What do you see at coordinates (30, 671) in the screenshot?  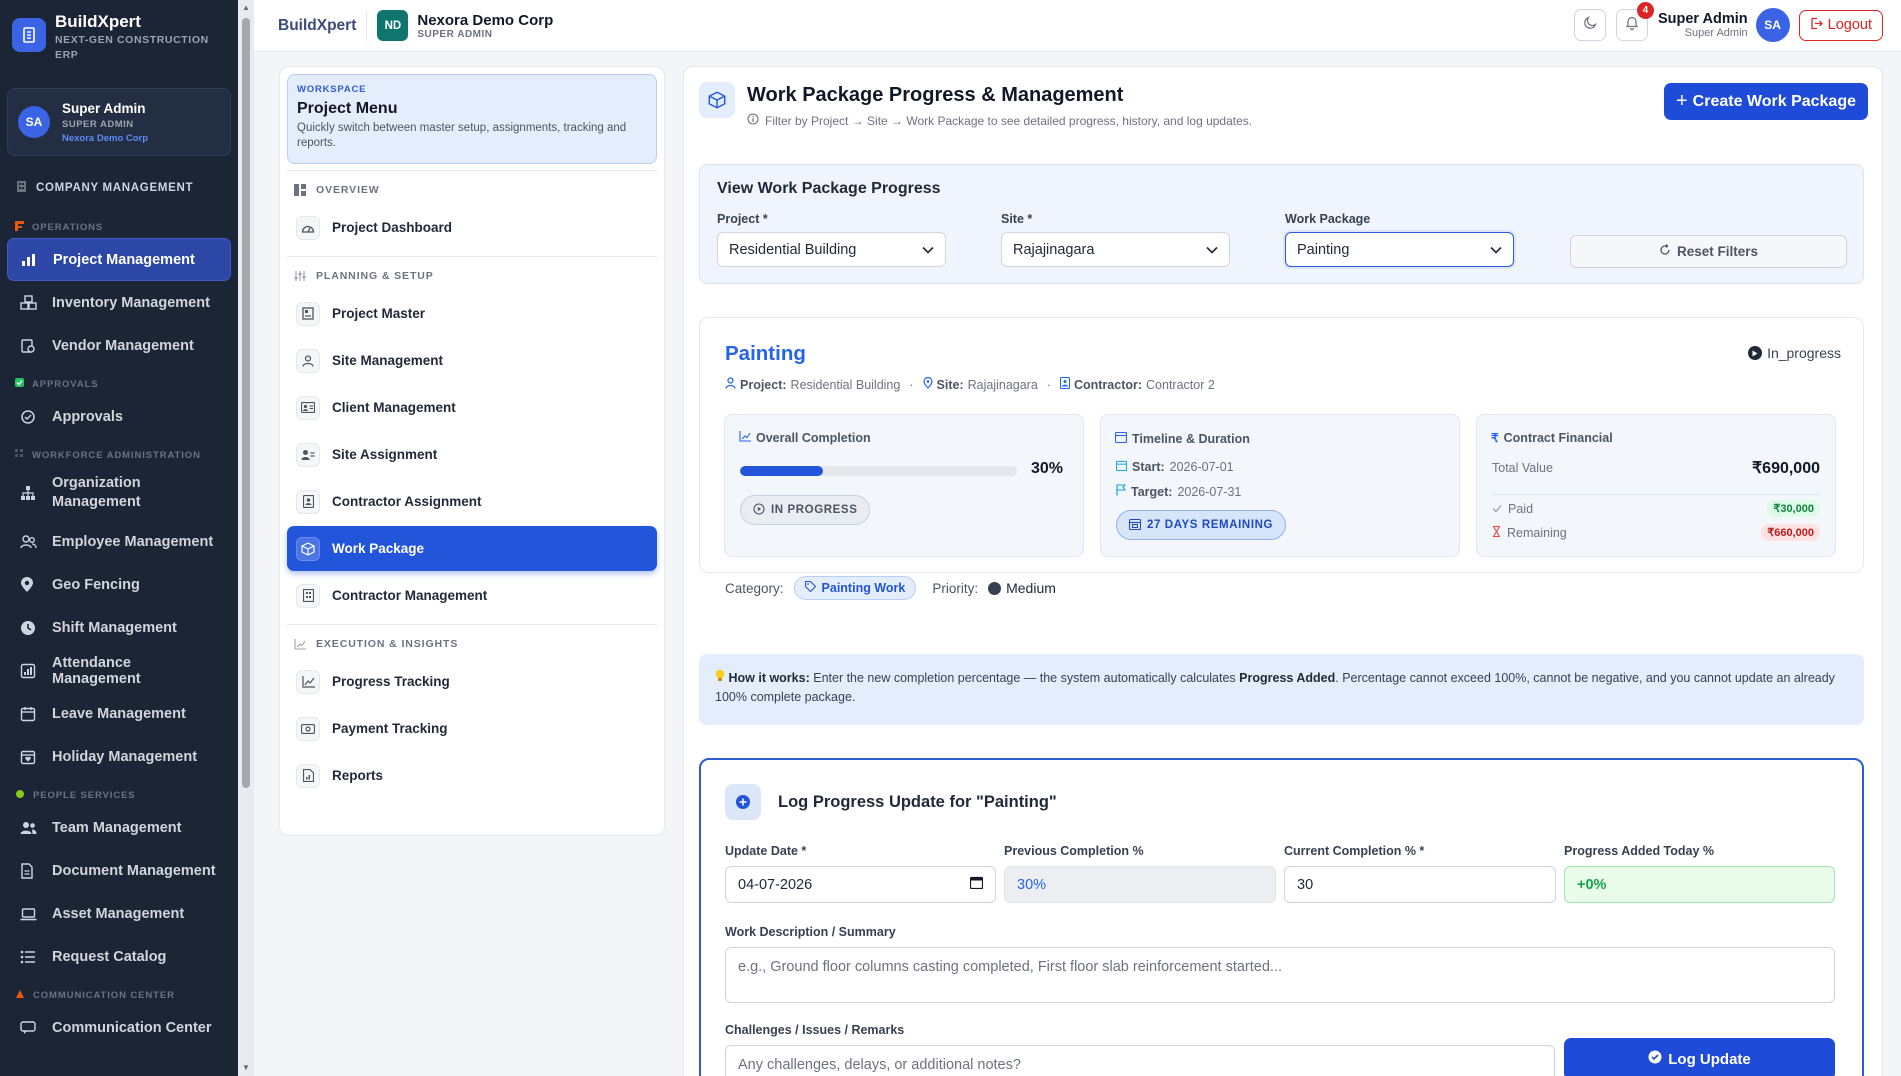 I see `attendance-chart-icon` at bounding box center [30, 671].